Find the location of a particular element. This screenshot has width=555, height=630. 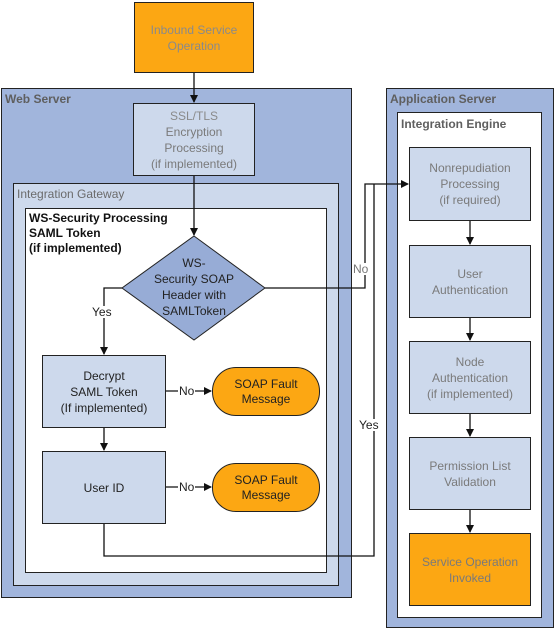

ssl-line-1: SSL/TLS is located at coordinates (194, 115).